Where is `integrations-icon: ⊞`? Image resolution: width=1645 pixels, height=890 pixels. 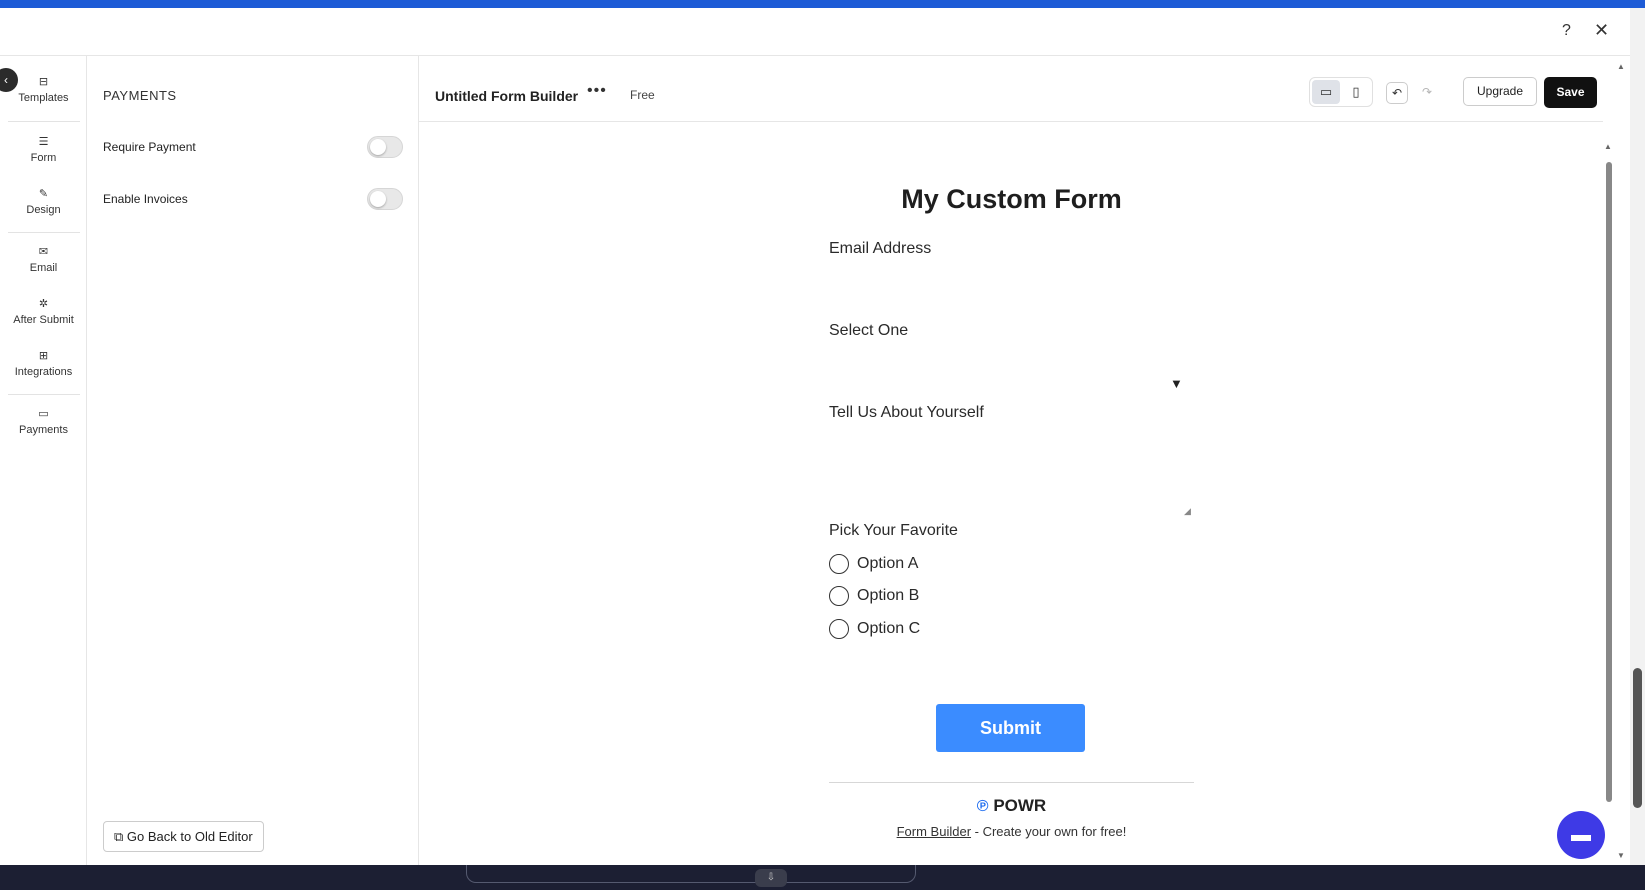
integrations-icon: ⊞ is located at coordinates (43, 356).